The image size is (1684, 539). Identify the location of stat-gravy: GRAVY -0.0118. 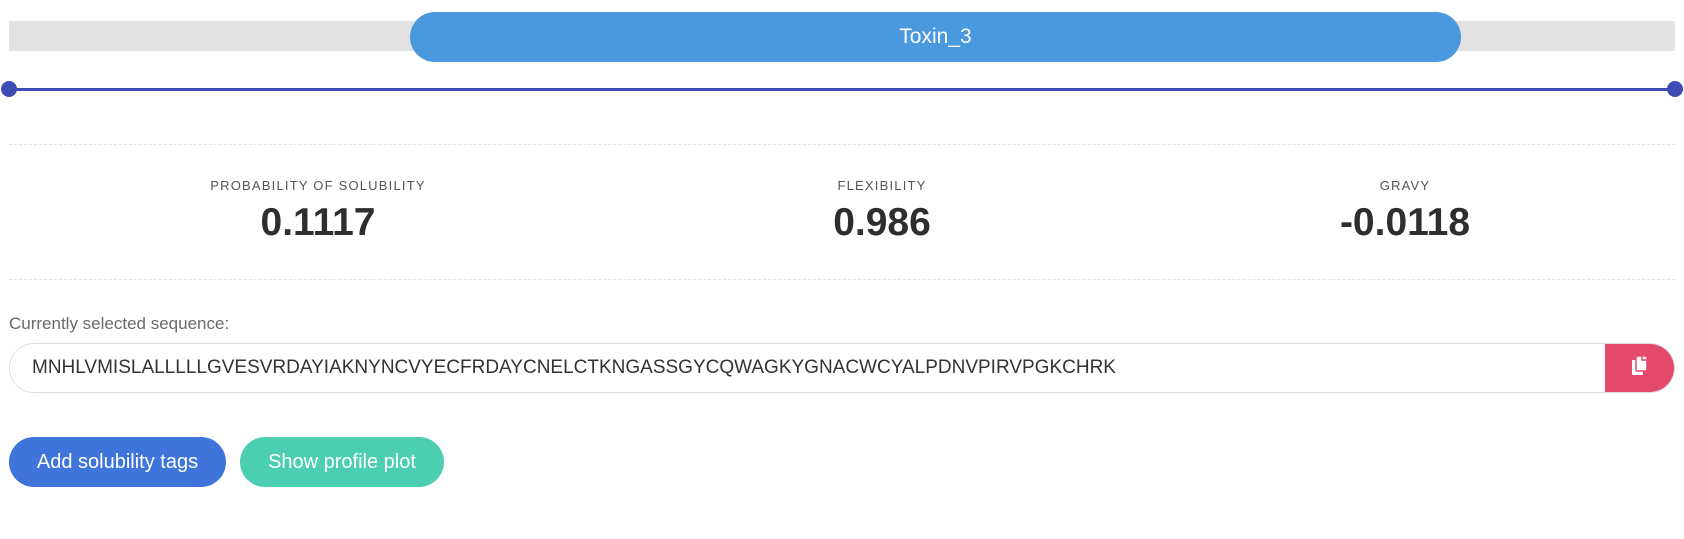
(1405, 211).